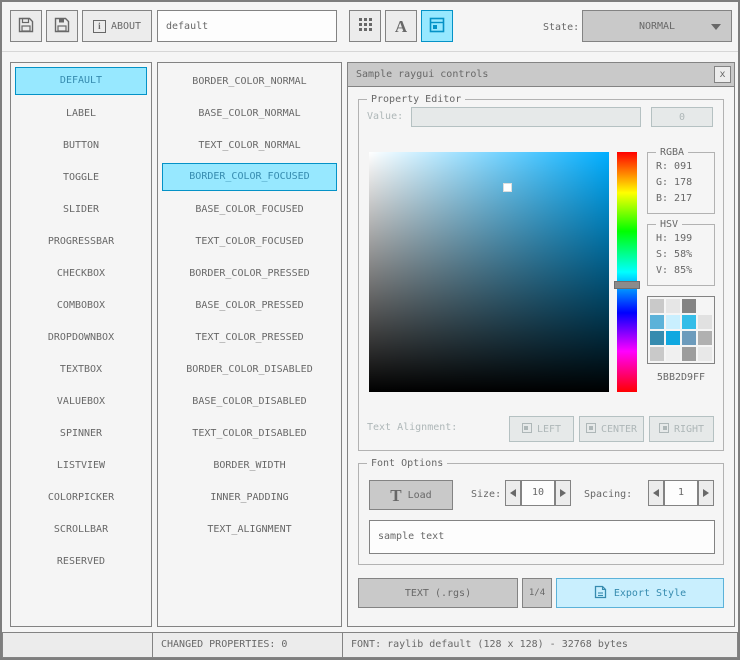  What do you see at coordinates (600, 593) in the screenshot?
I see `export-file-icon` at bounding box center [600, 593].